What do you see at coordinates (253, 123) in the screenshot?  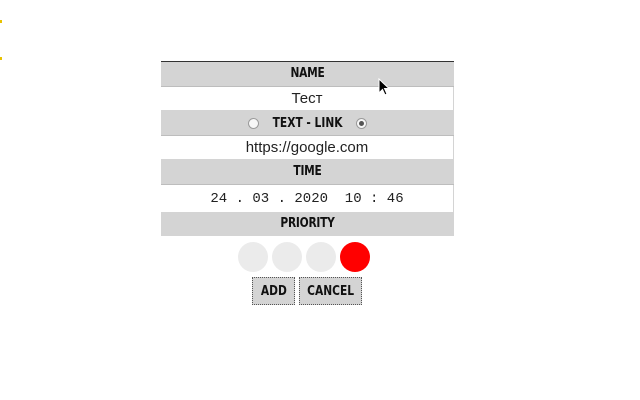 I see `text-radio` at bounding box center [253, 123].